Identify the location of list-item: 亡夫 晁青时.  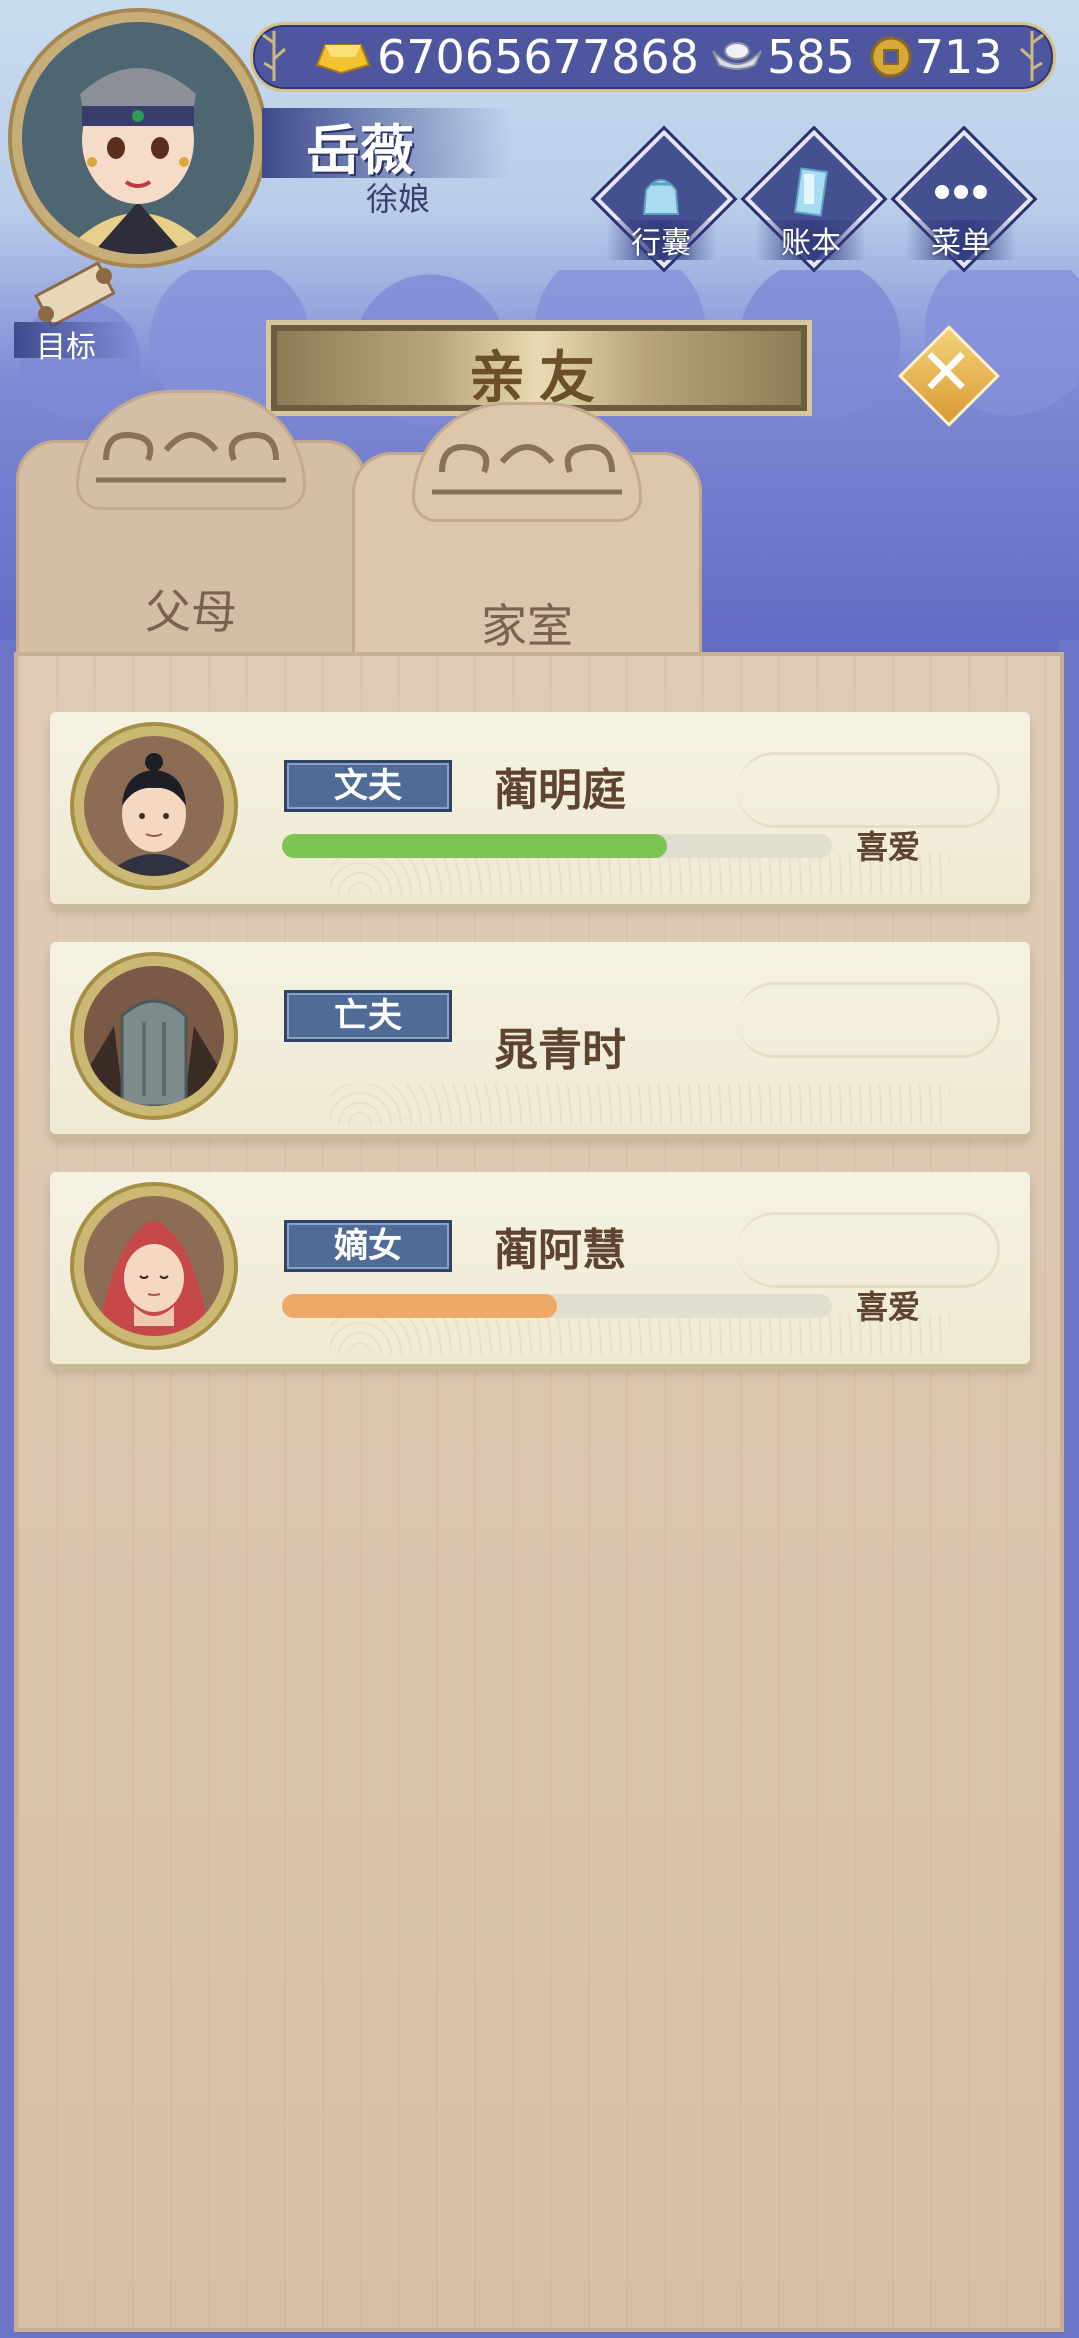
(540, 1038).